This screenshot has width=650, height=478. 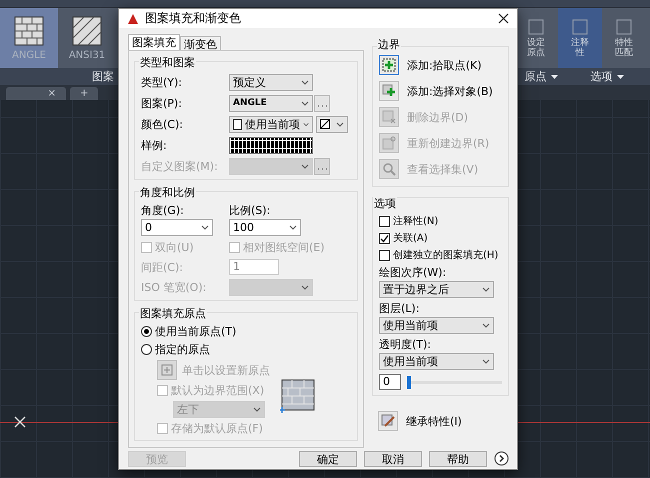 What do you see at coordinates (29, 55) in the screenshot?
I see `pattern-label: ANGLE` at bounding box center [29, 55].